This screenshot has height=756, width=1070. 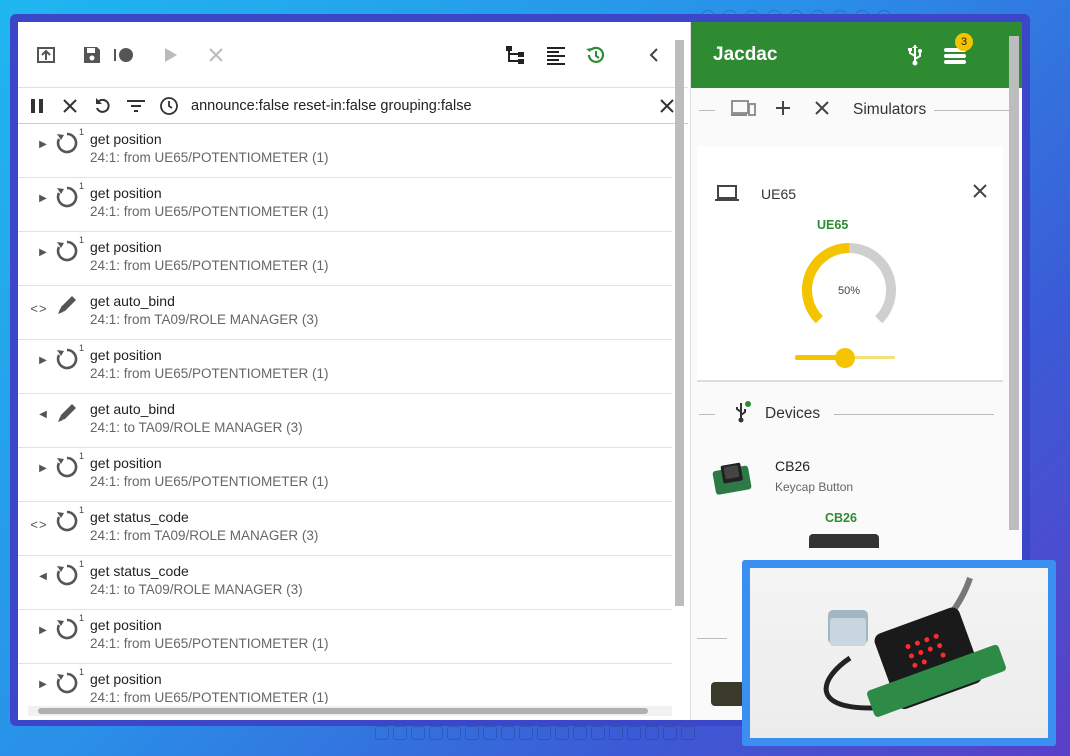 What do you see at coordinates (353, 55) in the screenshot?
I see `console-toolbar` at bounding box center [353, 55].